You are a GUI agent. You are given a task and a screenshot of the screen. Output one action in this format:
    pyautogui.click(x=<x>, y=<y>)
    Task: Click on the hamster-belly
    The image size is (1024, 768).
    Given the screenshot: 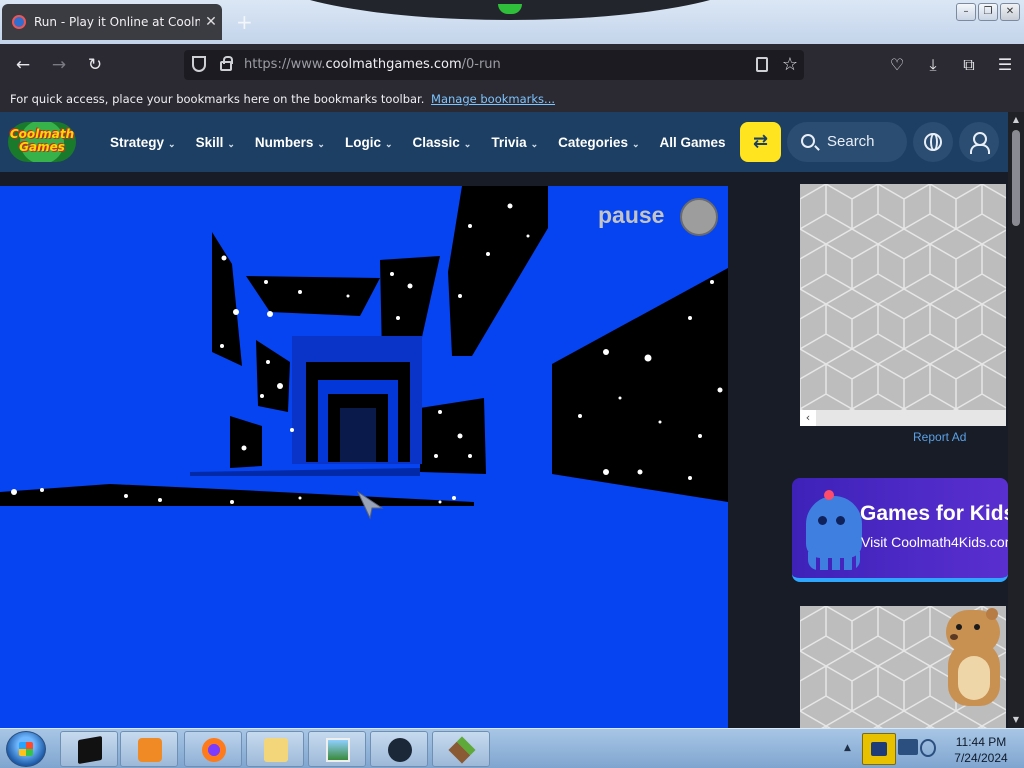 What is the action you would take?
    pyautogui.click(x=974, y=678)
    